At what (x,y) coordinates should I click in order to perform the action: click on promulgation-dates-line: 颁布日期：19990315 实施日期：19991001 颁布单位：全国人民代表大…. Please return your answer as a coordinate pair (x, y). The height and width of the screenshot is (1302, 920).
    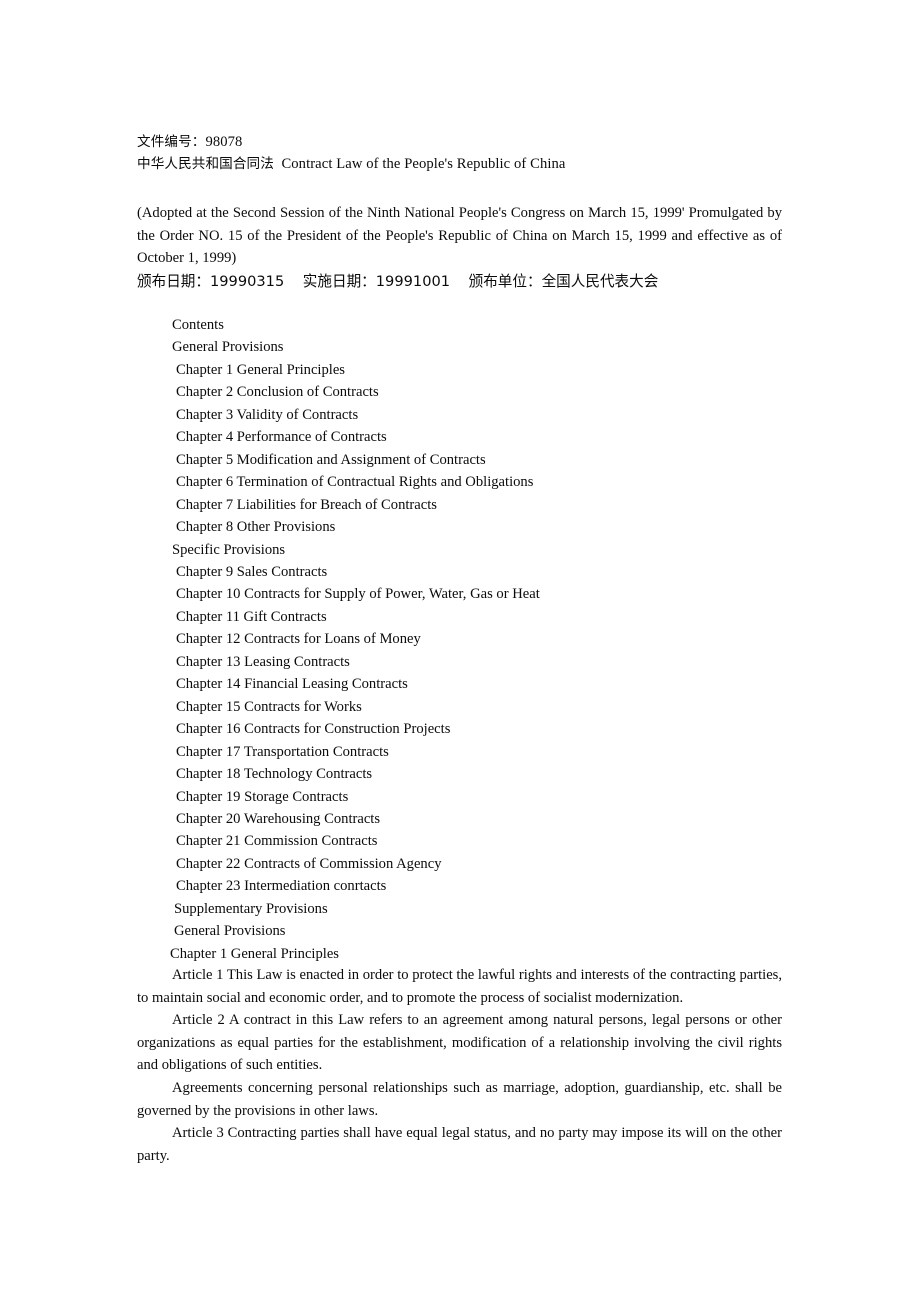
    Looking at the image, I should click on (398, 281).